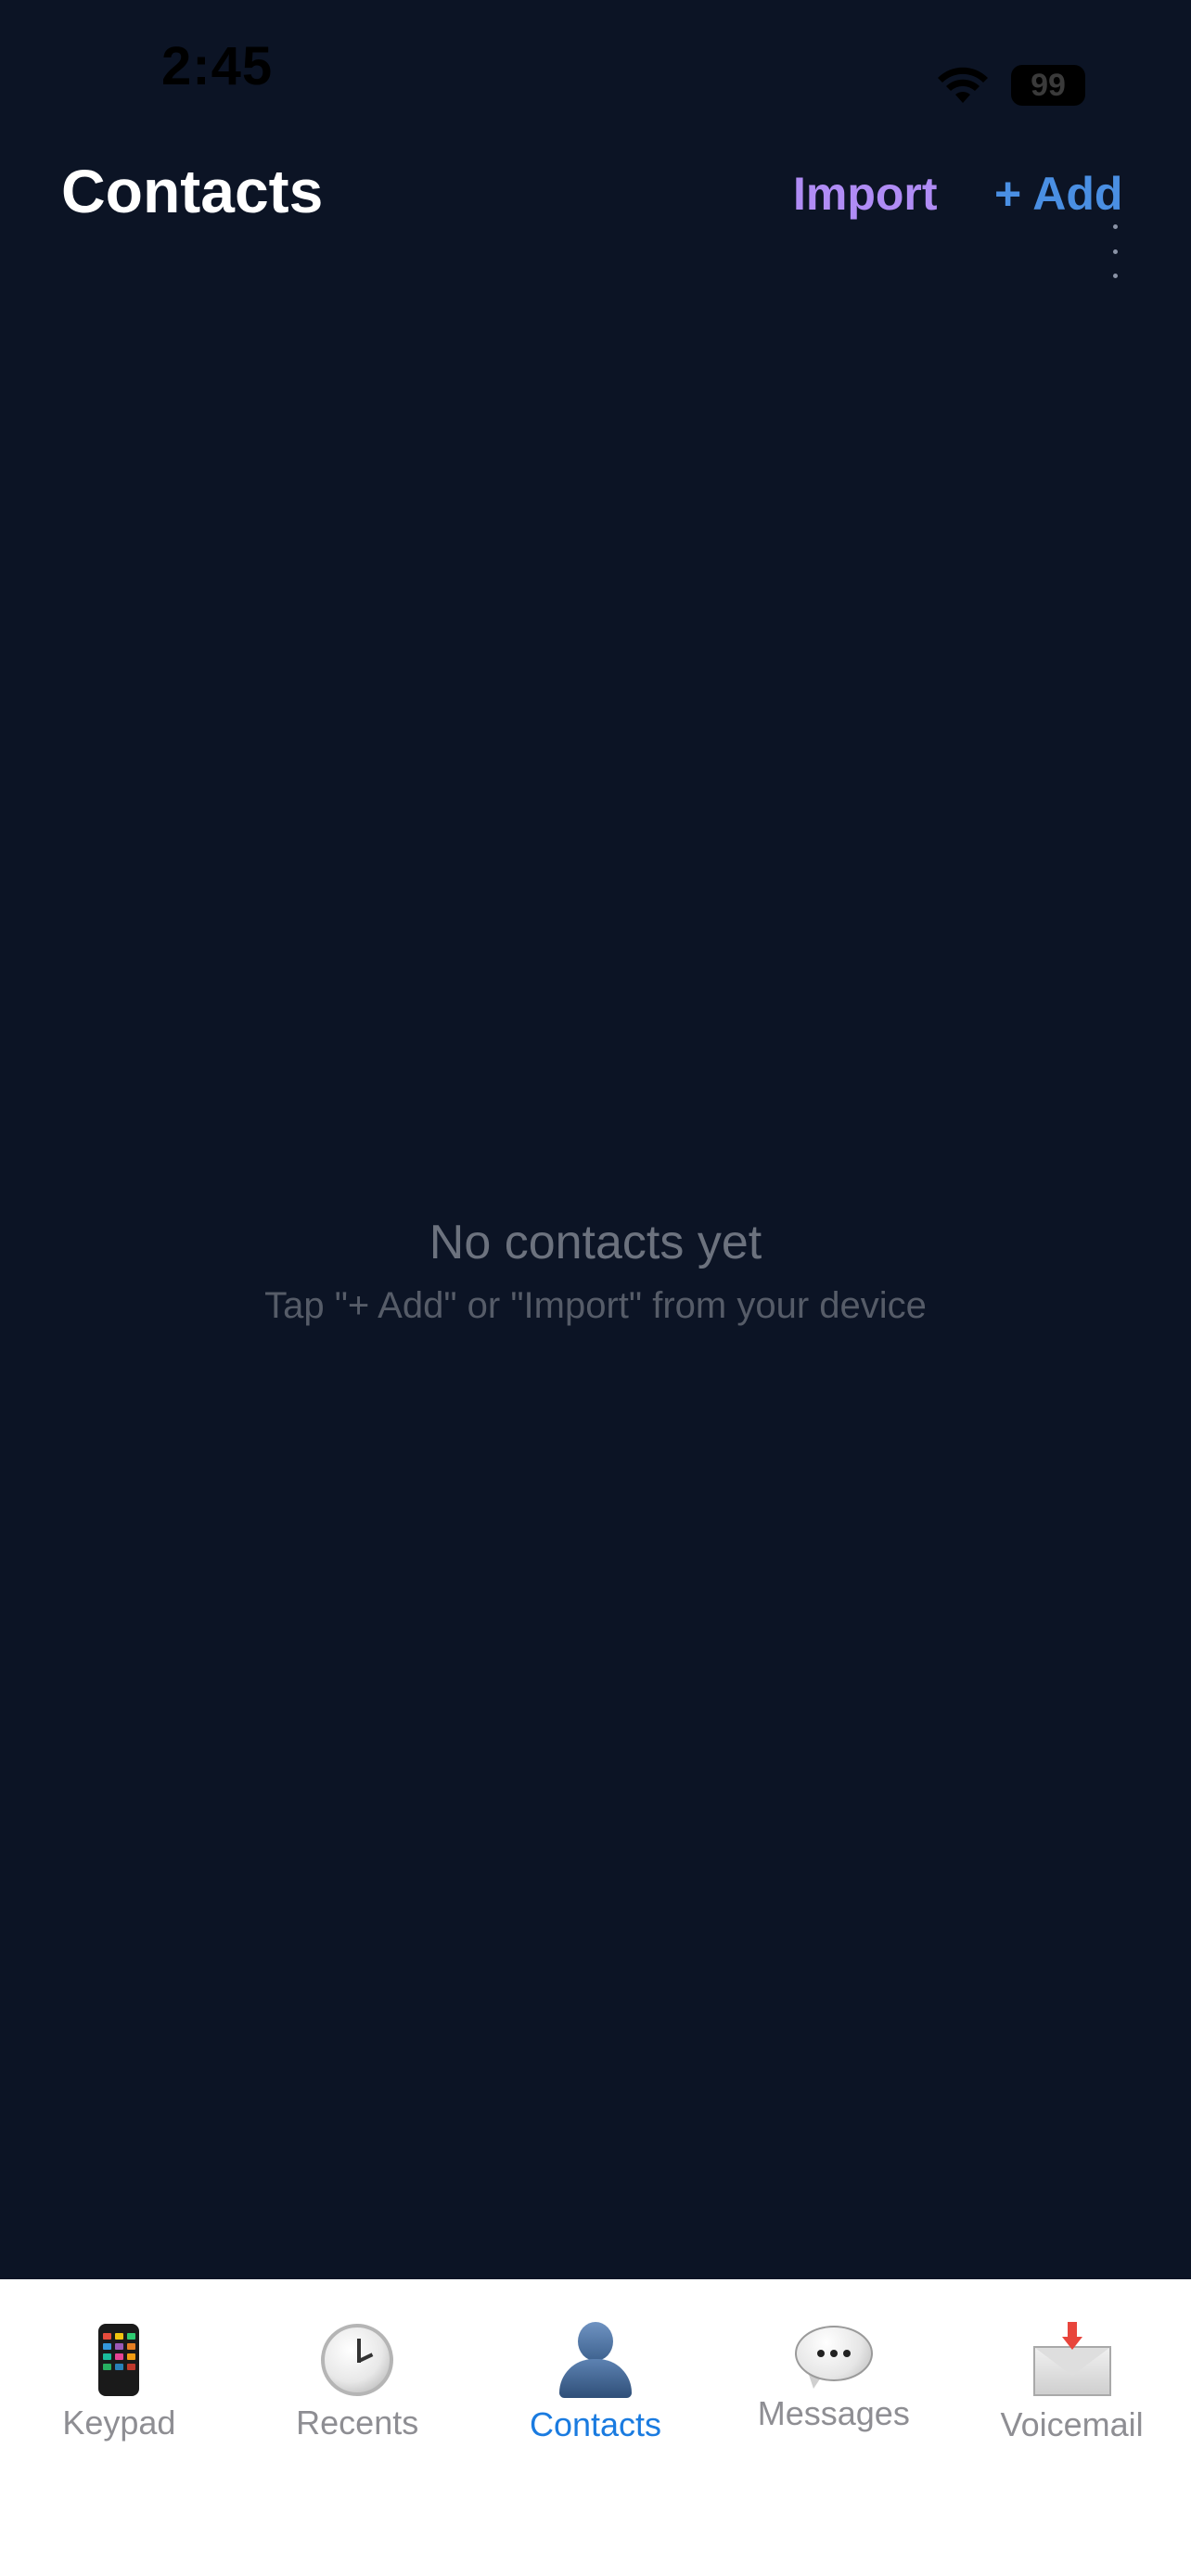 Image resolution: width=1191 pixels, height=2576 pixels. Describe the element at coordinates (595, 1305) in the screenshot. I see `empty-state-subtitle: Tap "+ Add" or "Import" from your device` at that location.